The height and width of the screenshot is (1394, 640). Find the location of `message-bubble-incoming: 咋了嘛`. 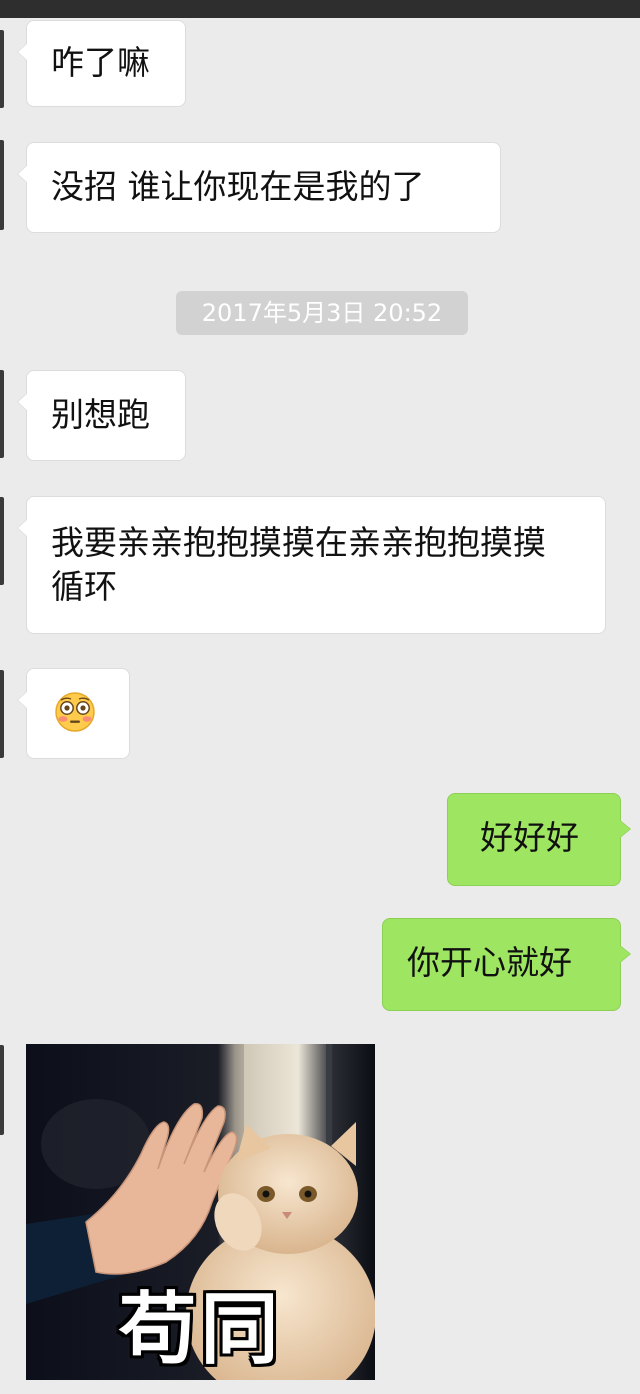

message-bubble-incoming: 咋了嘛 is located at coordinates (101, 63).